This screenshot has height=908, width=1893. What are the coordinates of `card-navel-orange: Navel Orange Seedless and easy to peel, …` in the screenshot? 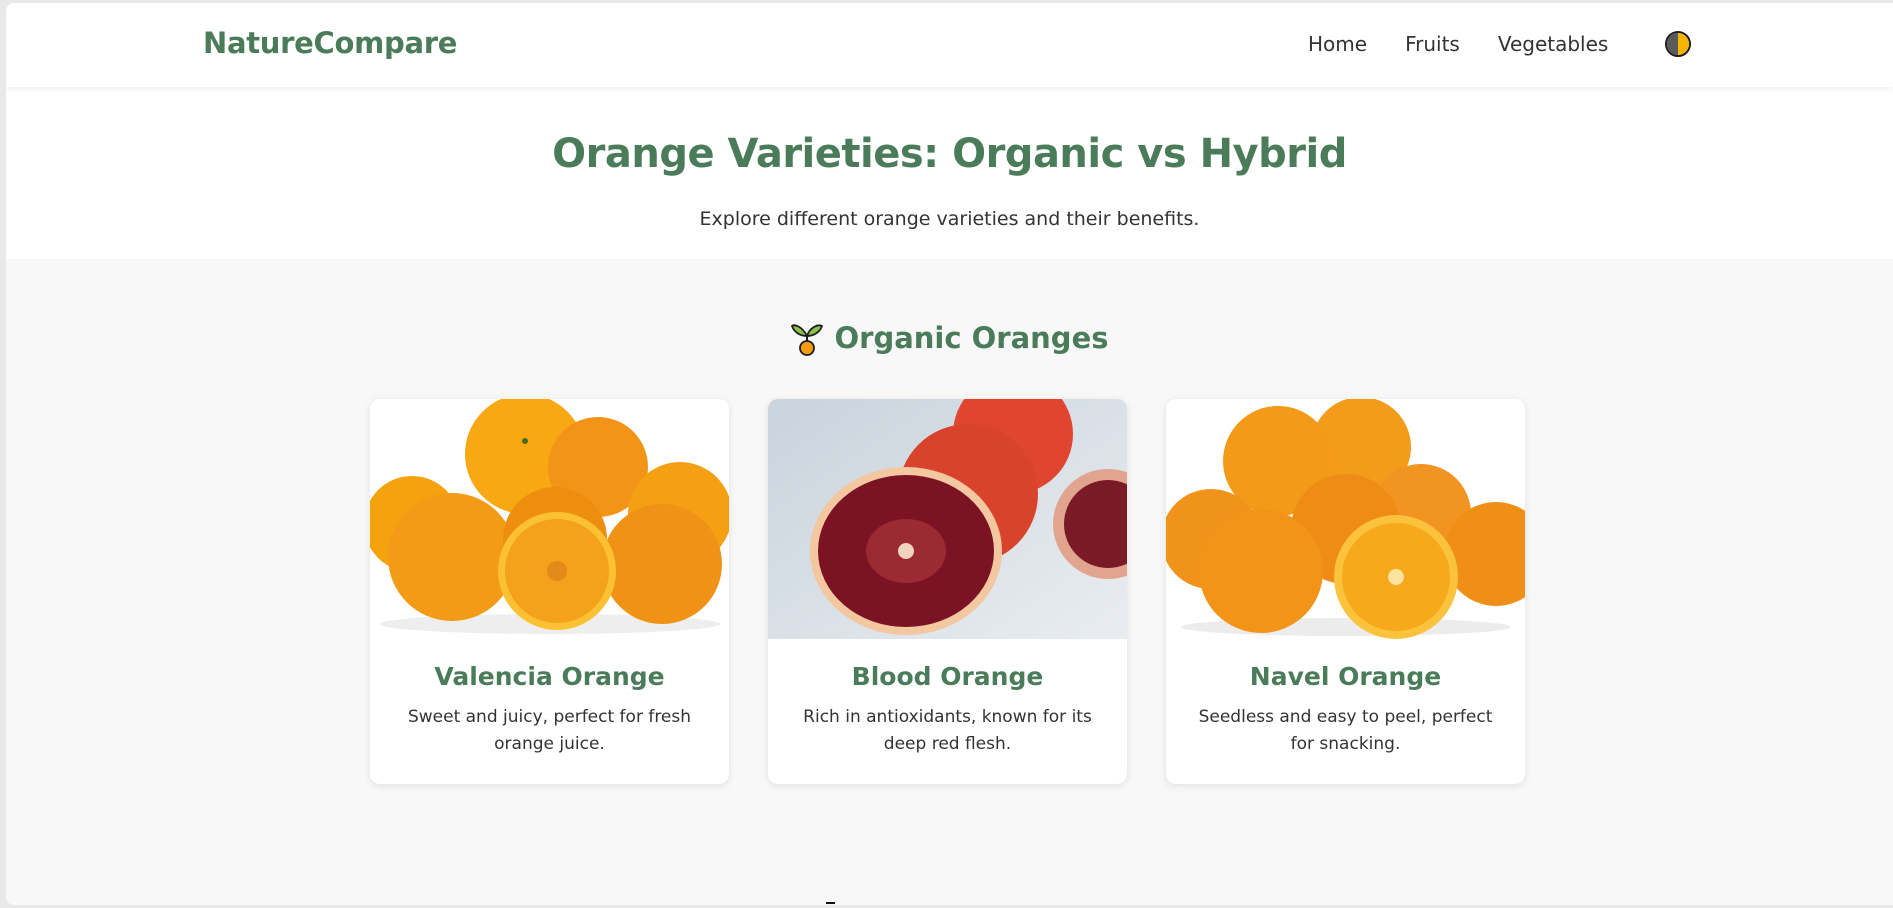 It's located at (1345, 591).